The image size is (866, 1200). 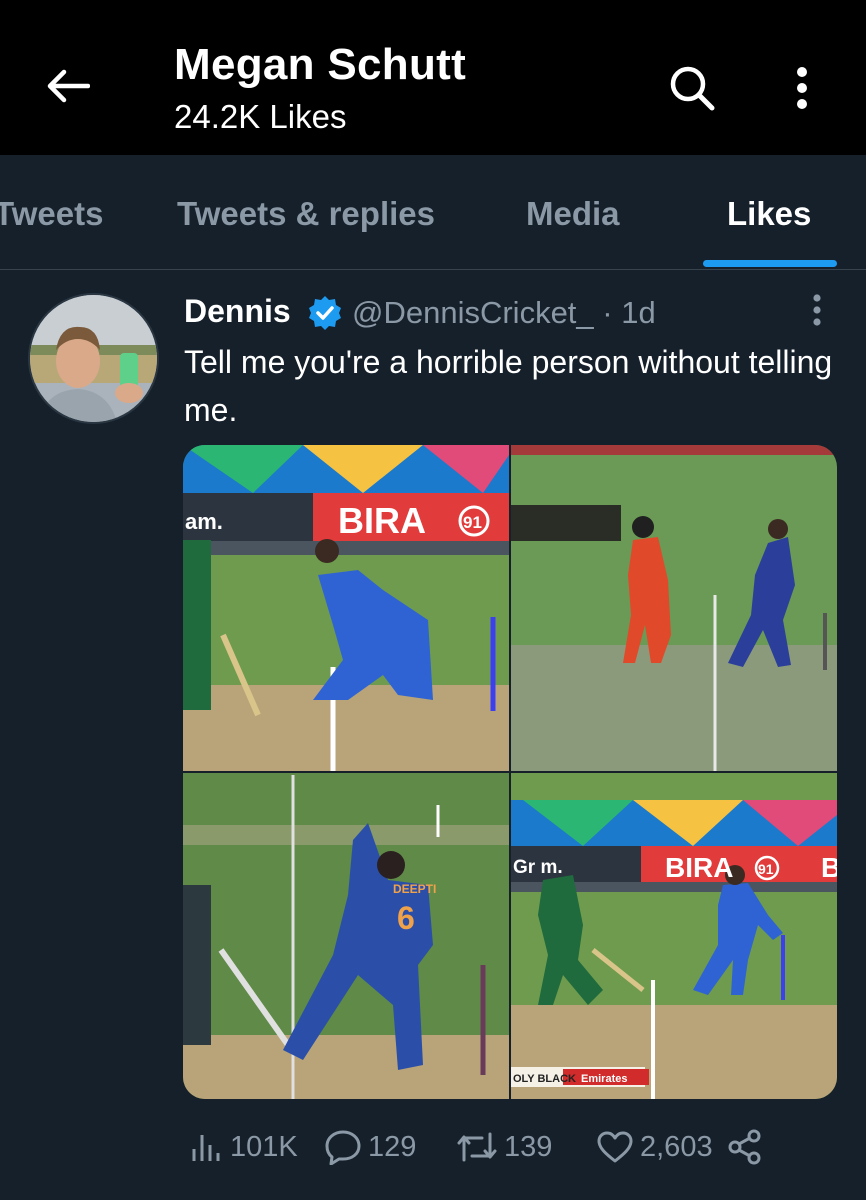 What do you see at coordinates (325, 313) in the screenshot?
I see `verified-badge-icon` at bounding box center [325, 313].